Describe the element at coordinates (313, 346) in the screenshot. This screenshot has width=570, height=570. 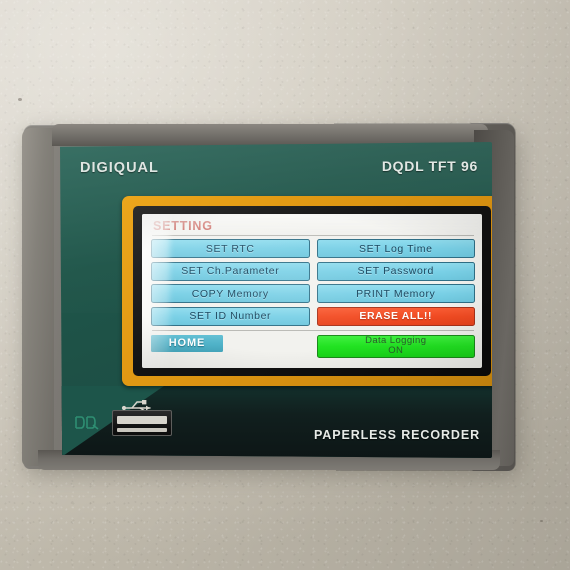
I see `screen-footer-row: HOME Data Logging ON` at that location.